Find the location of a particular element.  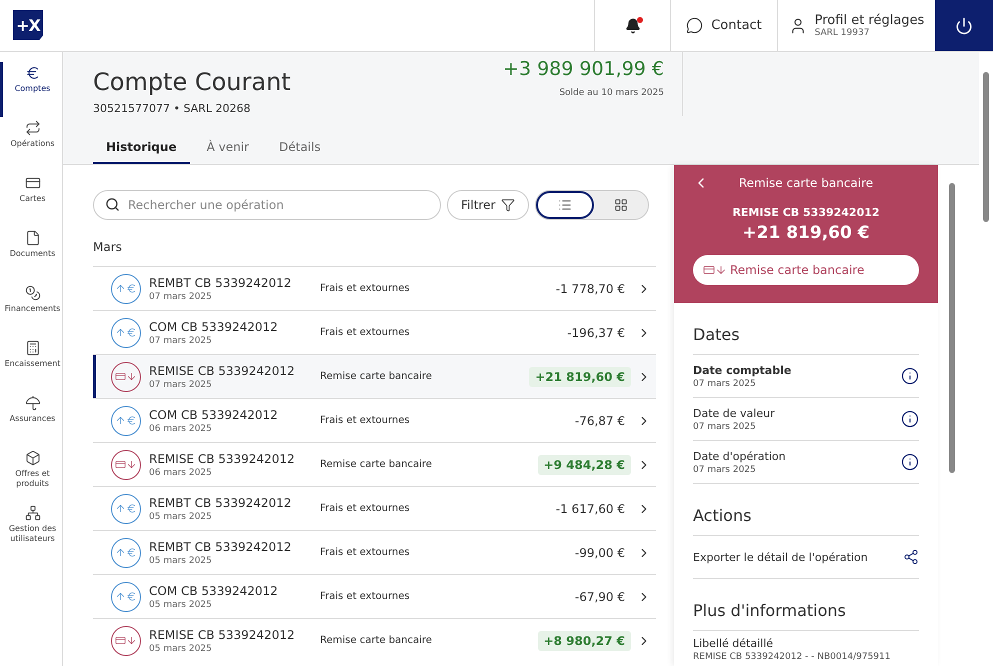

filter-button: Filtrer is located at coordinates (488, 205).